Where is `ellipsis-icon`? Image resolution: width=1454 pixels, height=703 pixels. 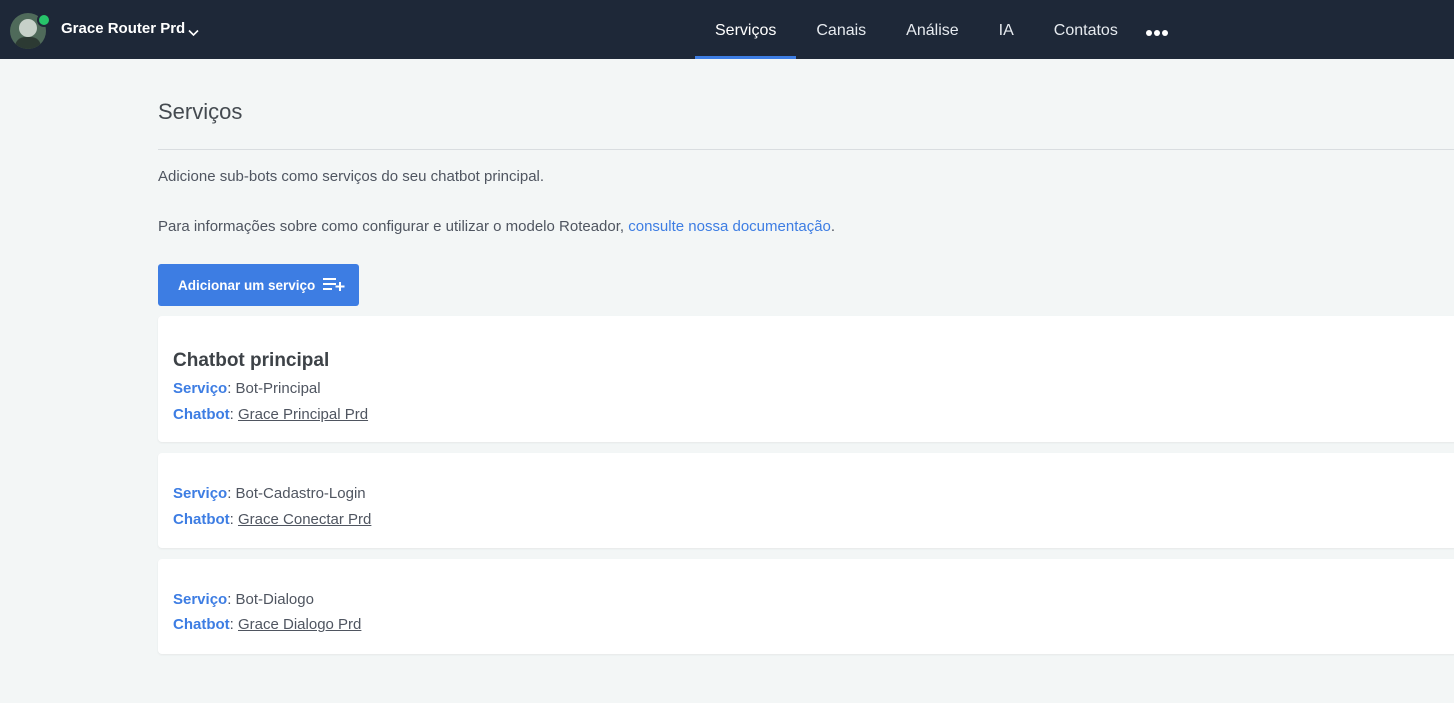
ellipsis-icon is located at coordinates (1157, 34).